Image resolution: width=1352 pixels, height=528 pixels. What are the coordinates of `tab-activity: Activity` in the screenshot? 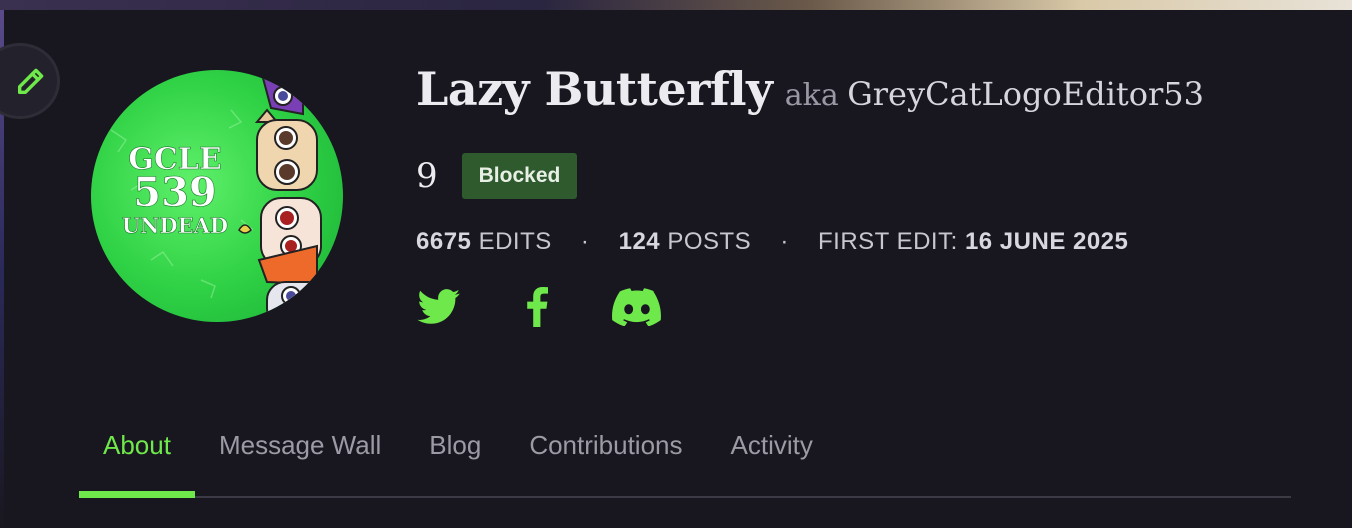 It's located at (772, 458).